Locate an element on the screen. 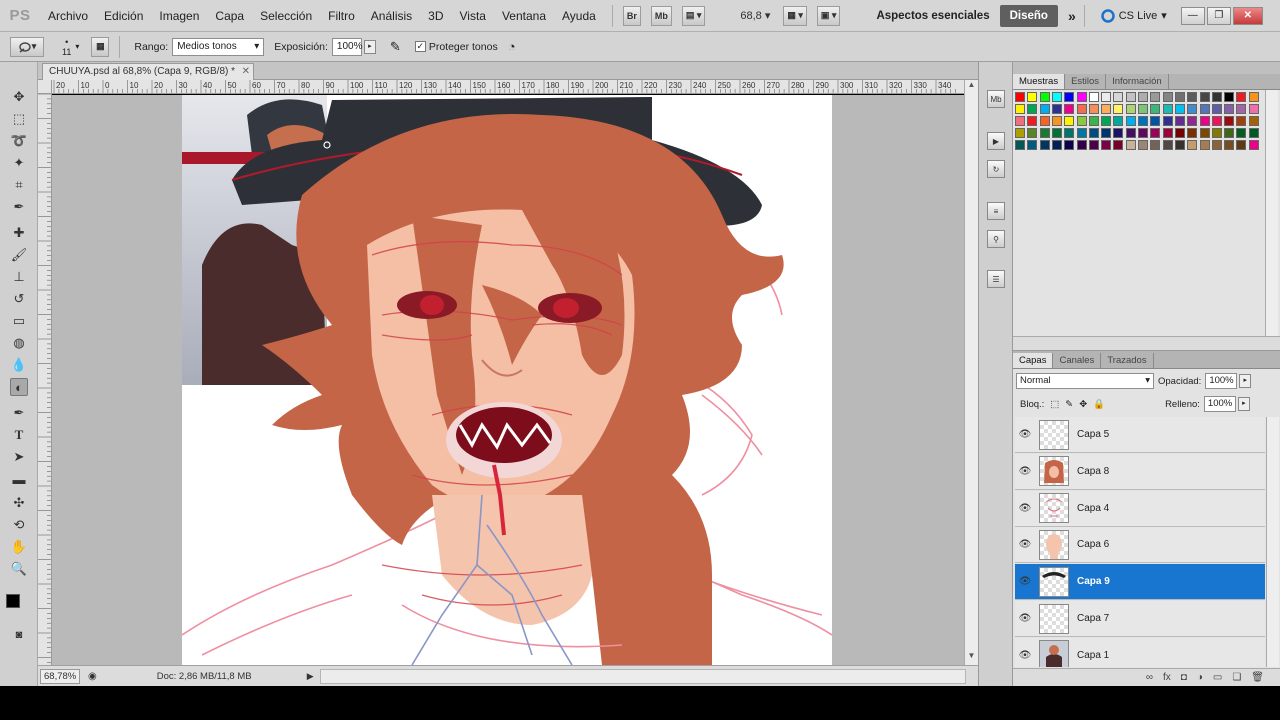  type-tool-icon: T is located at coordinates (19, 435).